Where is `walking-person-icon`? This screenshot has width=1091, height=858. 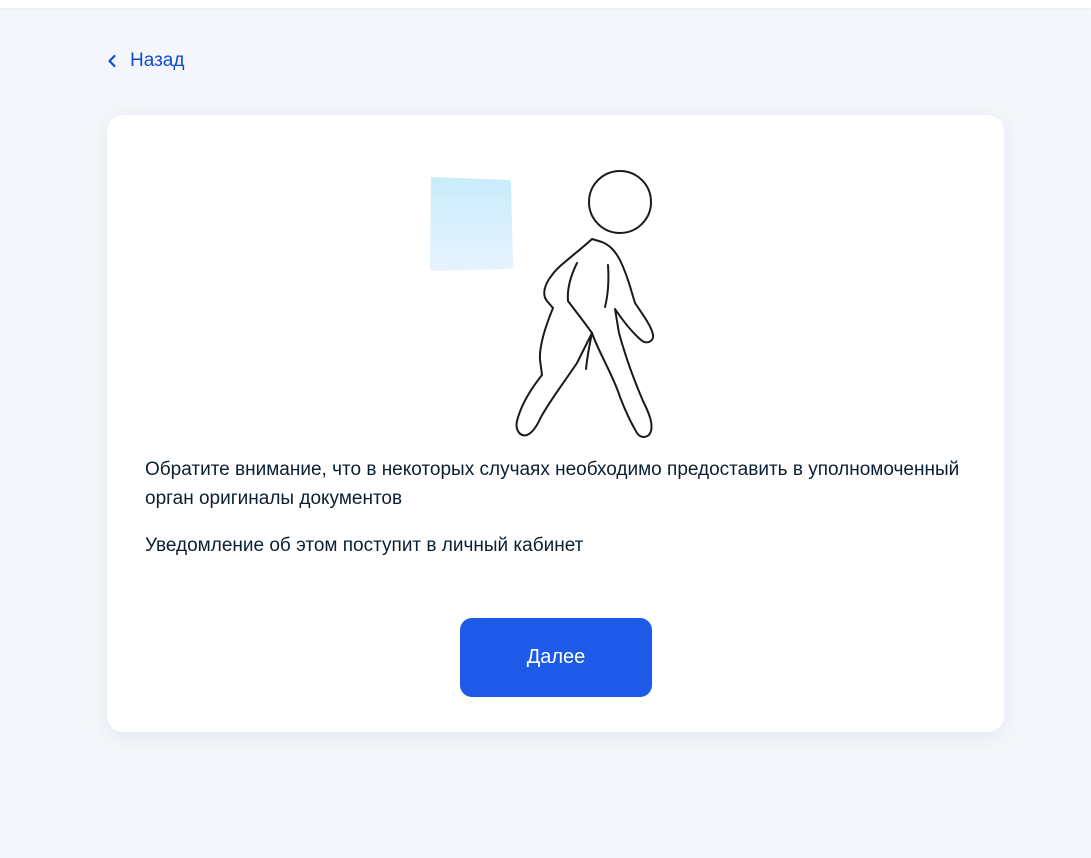 walking-person-icon is located at coordinates (557, 305).